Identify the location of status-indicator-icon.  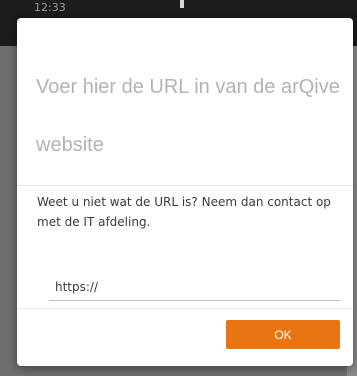
(182, 4).